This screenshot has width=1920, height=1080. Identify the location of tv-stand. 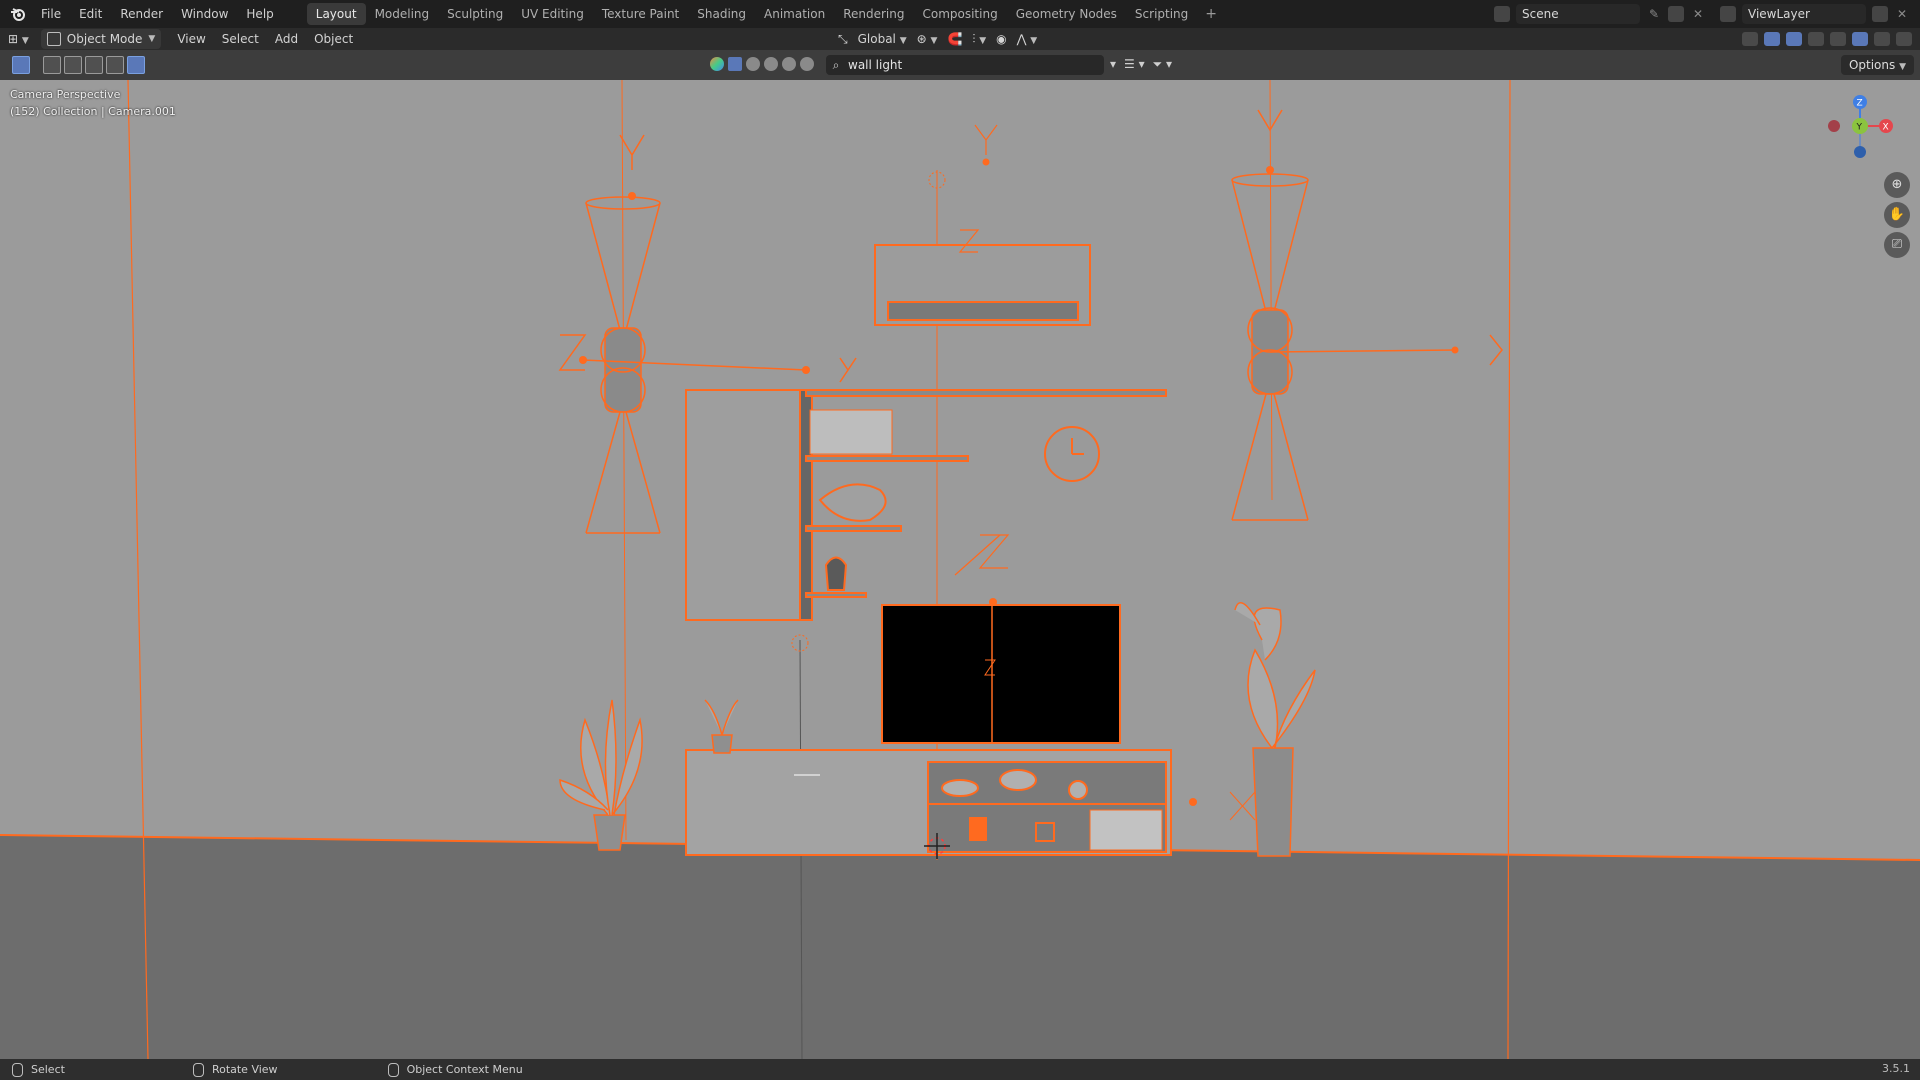
(928, 802).